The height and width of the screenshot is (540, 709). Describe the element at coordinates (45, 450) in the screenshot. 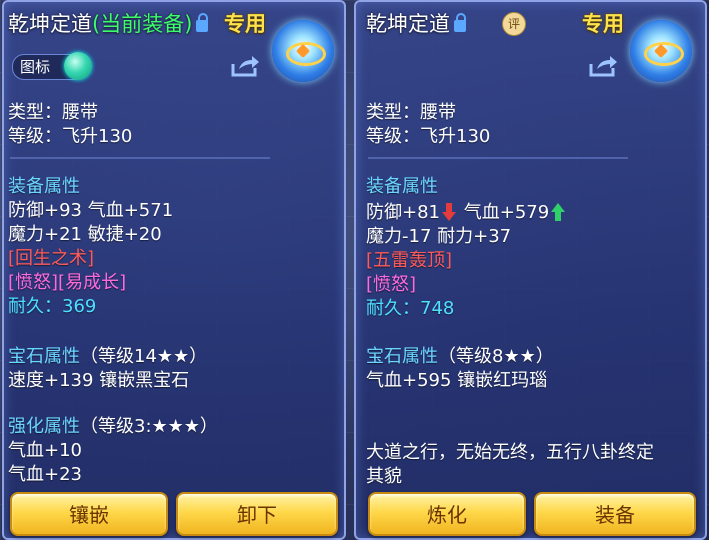

I see `strengthen-line-1: 气血+10` at that location.